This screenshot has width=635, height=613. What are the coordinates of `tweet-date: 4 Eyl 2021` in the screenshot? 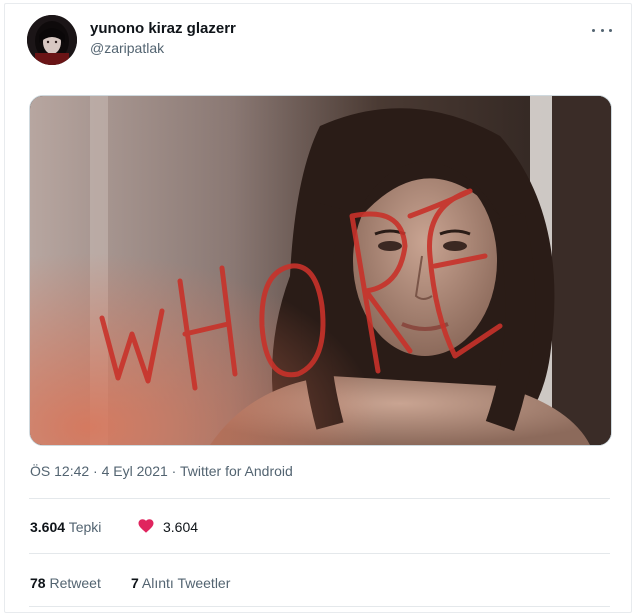 It's located at (135, 471).